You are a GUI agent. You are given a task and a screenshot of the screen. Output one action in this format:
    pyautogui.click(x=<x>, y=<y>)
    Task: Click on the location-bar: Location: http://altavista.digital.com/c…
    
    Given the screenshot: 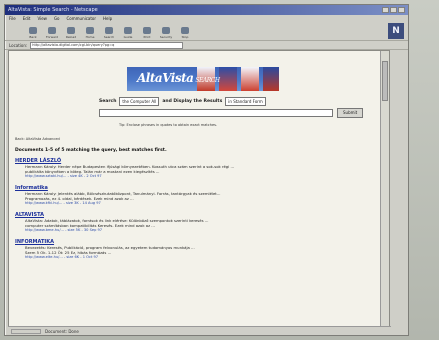 What is the action you would take?
    pyautogui.click(x=206, y=45)
    